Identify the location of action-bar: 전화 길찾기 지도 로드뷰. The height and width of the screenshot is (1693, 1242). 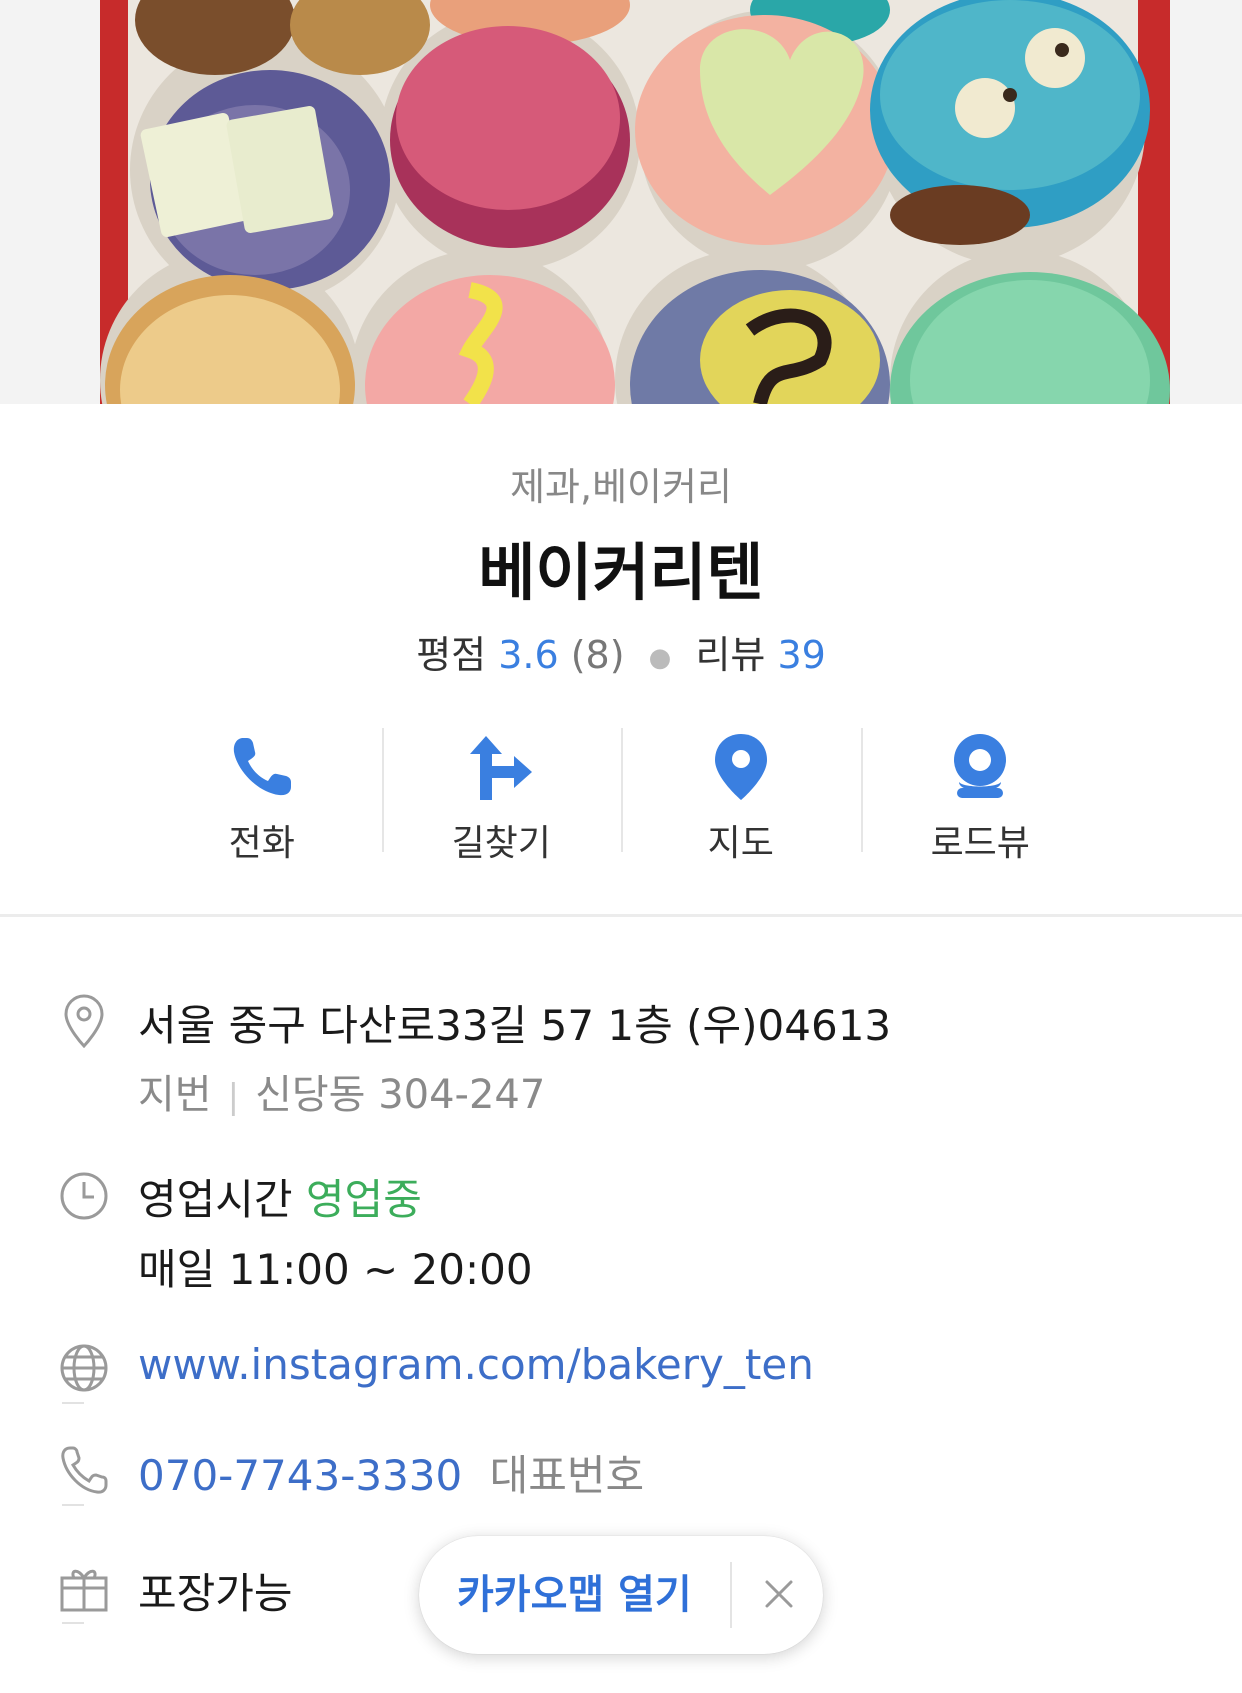
(621, 796).